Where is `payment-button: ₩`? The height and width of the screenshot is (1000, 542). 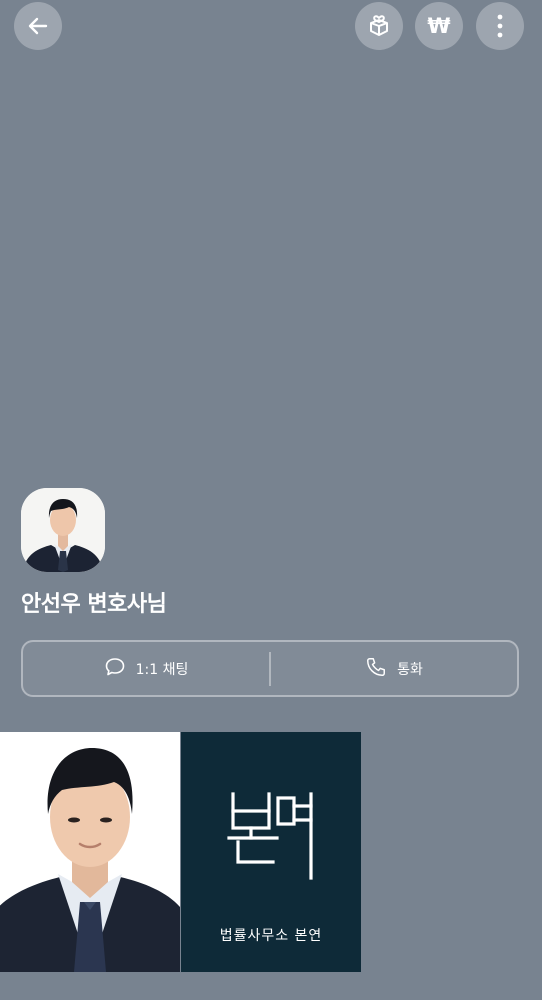 payment-button: ₩ is located at coordinates (439, 26).